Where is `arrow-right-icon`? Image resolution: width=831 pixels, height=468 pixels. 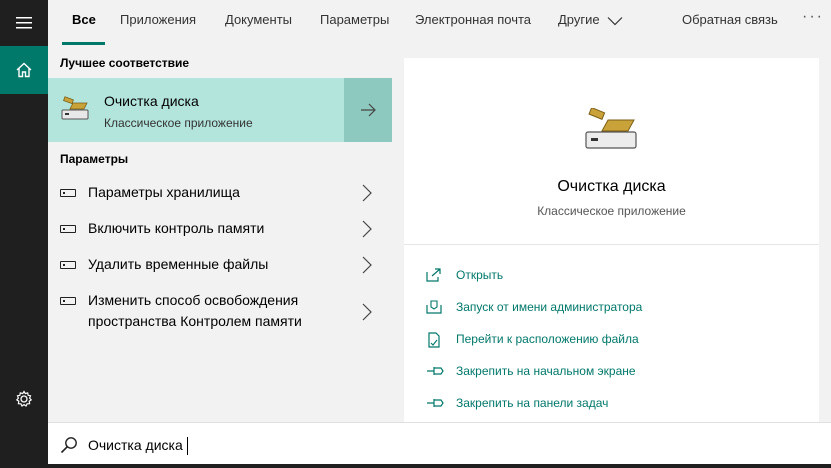
arrow-right-icon is located at coordinates (368, 110).